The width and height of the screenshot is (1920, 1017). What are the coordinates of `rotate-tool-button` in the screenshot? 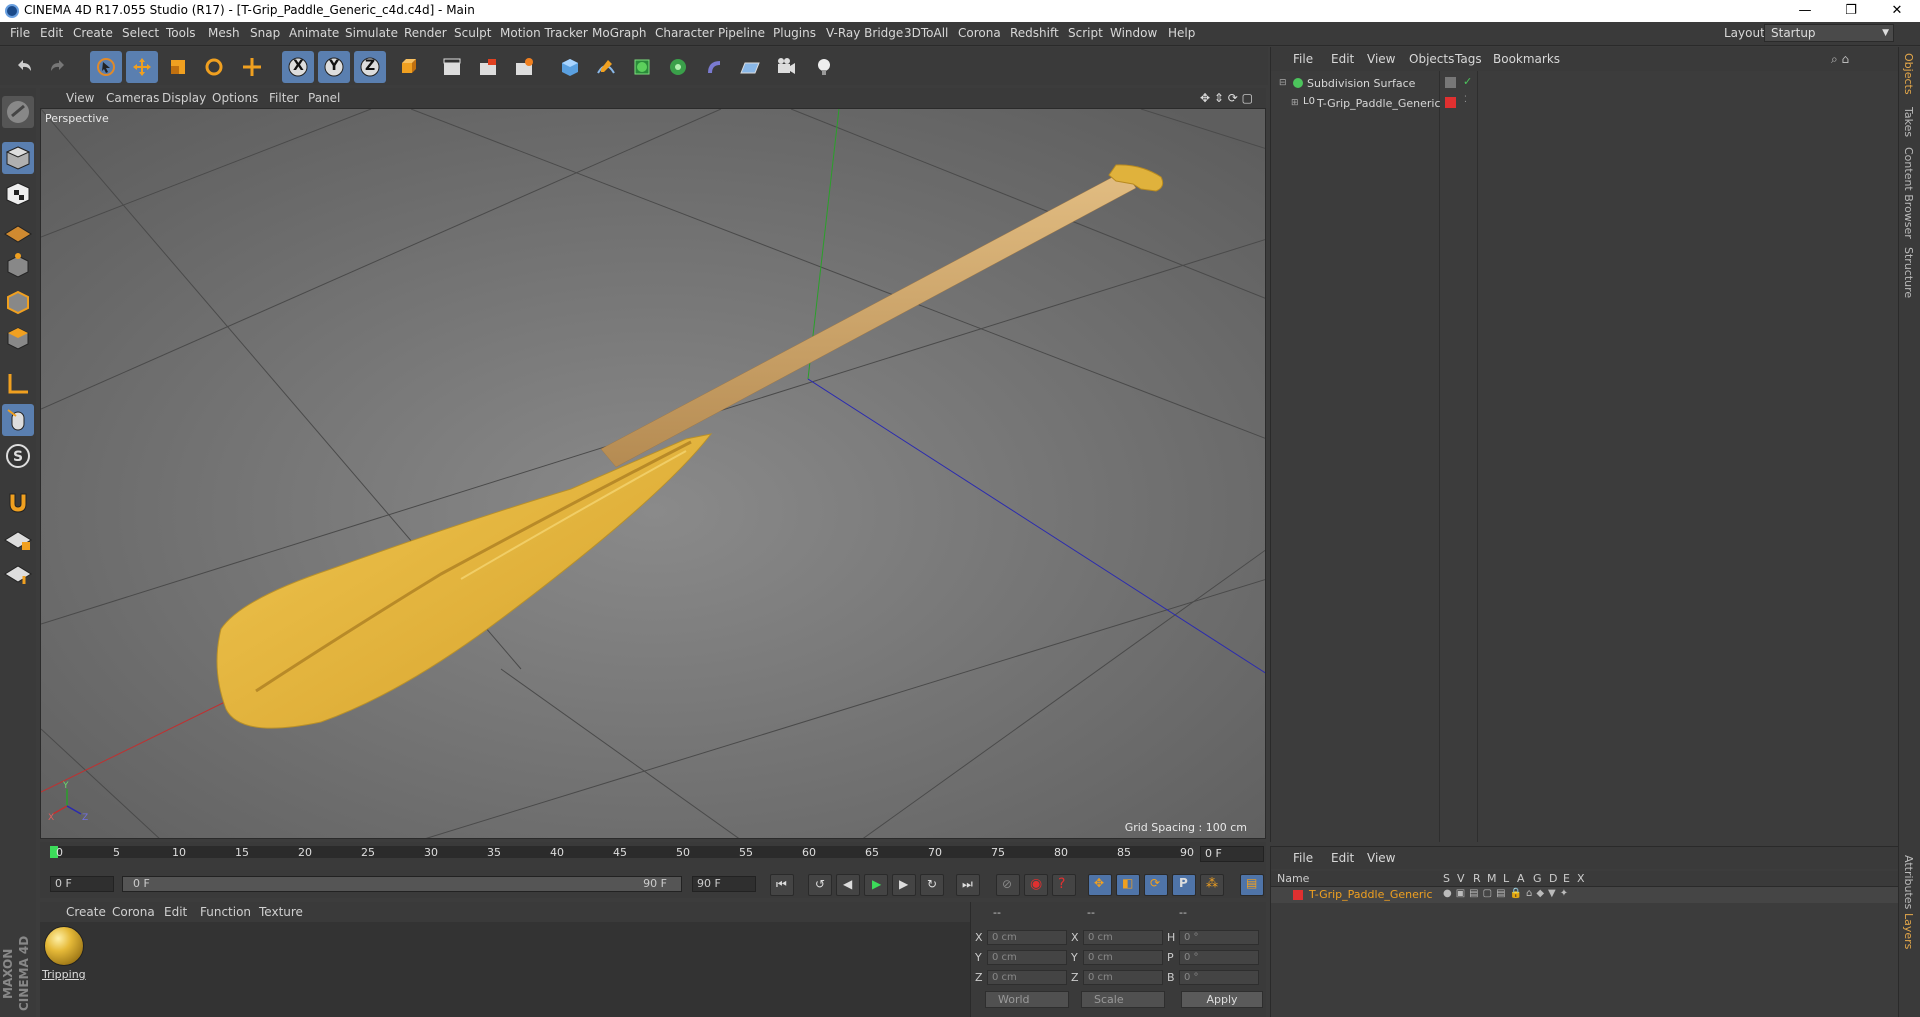 It's located at (214, 67).